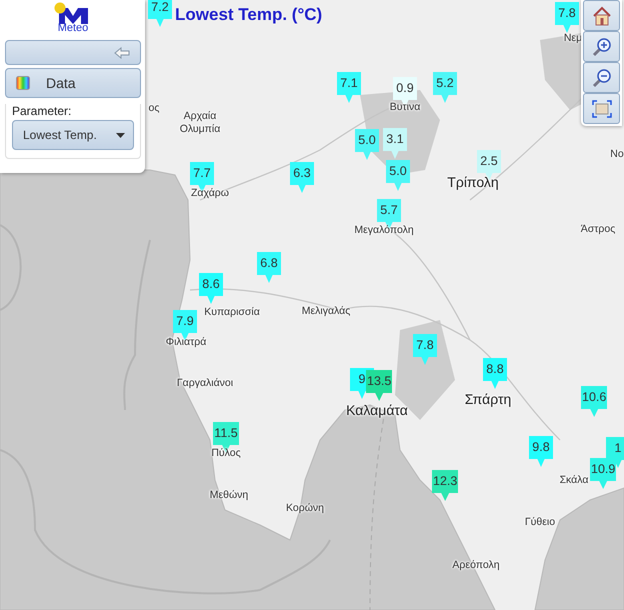  Describe the element at coordinates (42, 111) in the screenshot. I see `parameter-label: Parameter:` at that location.